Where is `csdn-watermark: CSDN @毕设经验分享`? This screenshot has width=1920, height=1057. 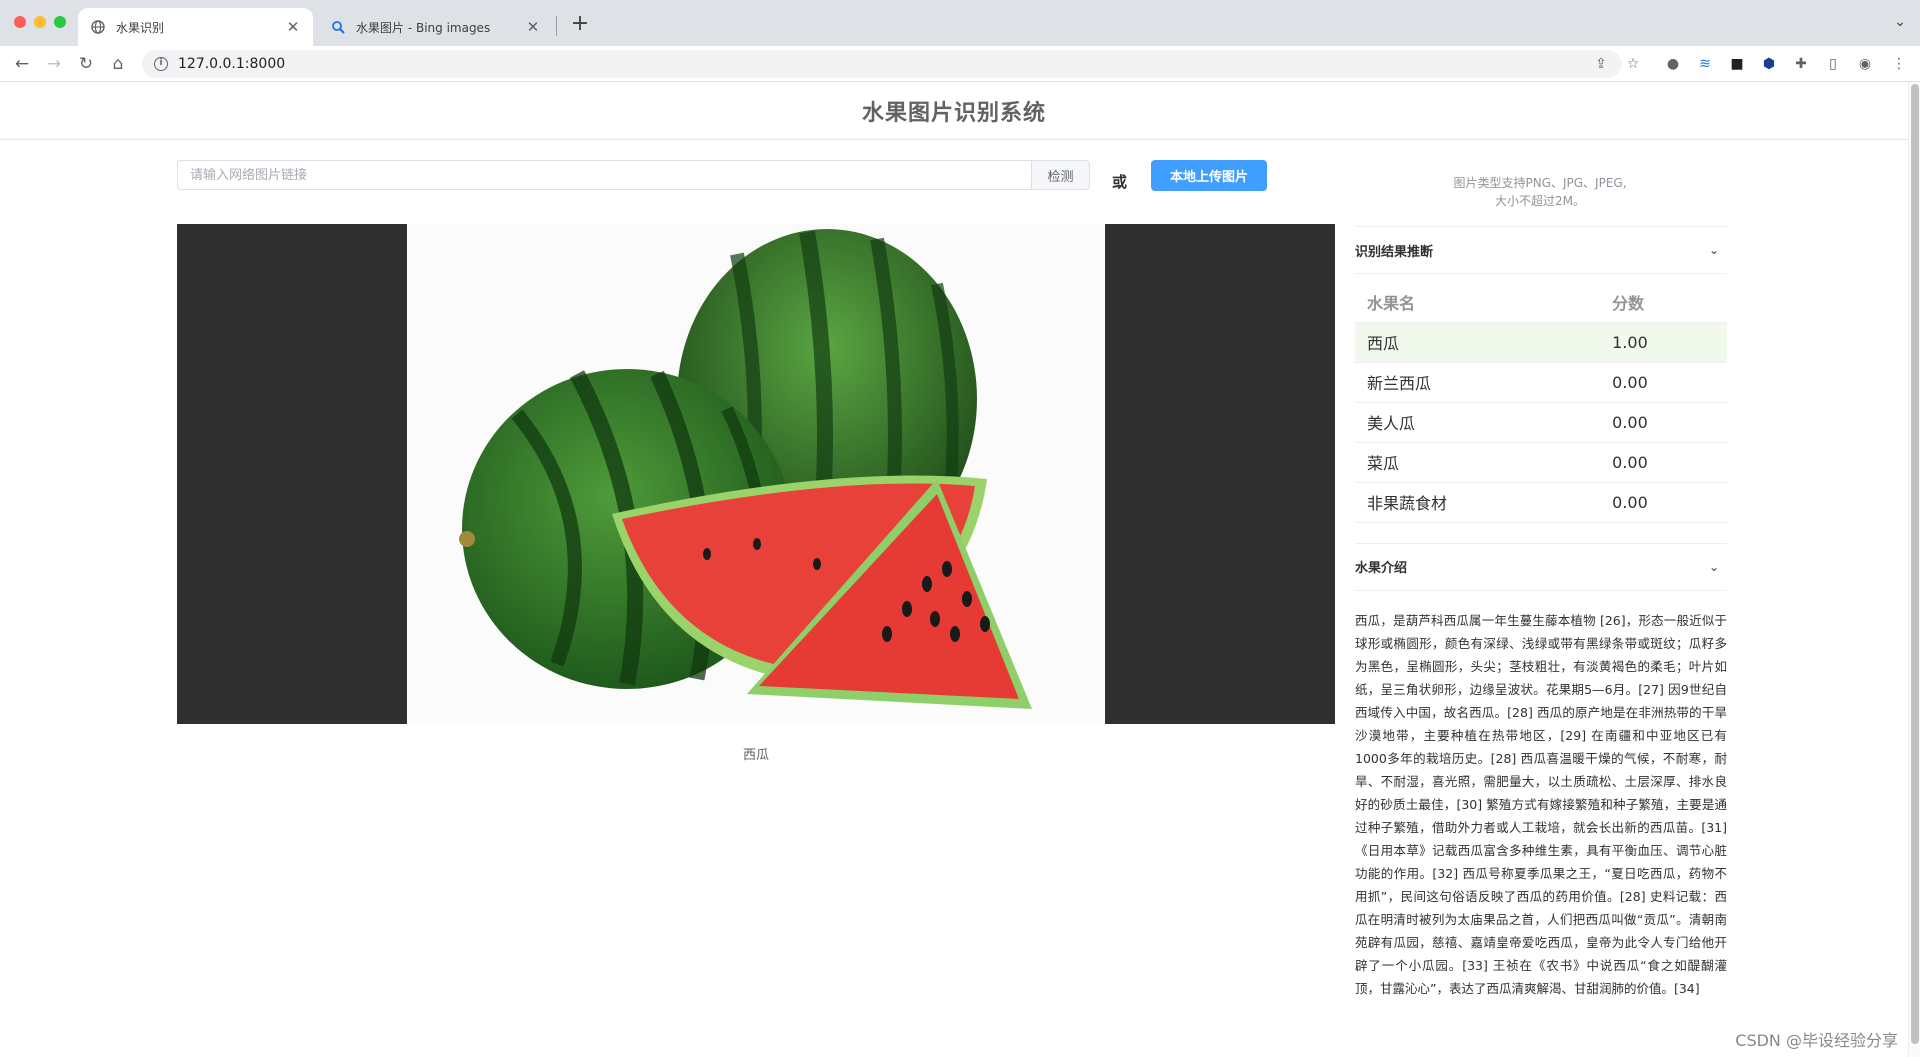
csdn-watermark: CSDN @毕设经验分享 is located at coordinates (1816, 1040).